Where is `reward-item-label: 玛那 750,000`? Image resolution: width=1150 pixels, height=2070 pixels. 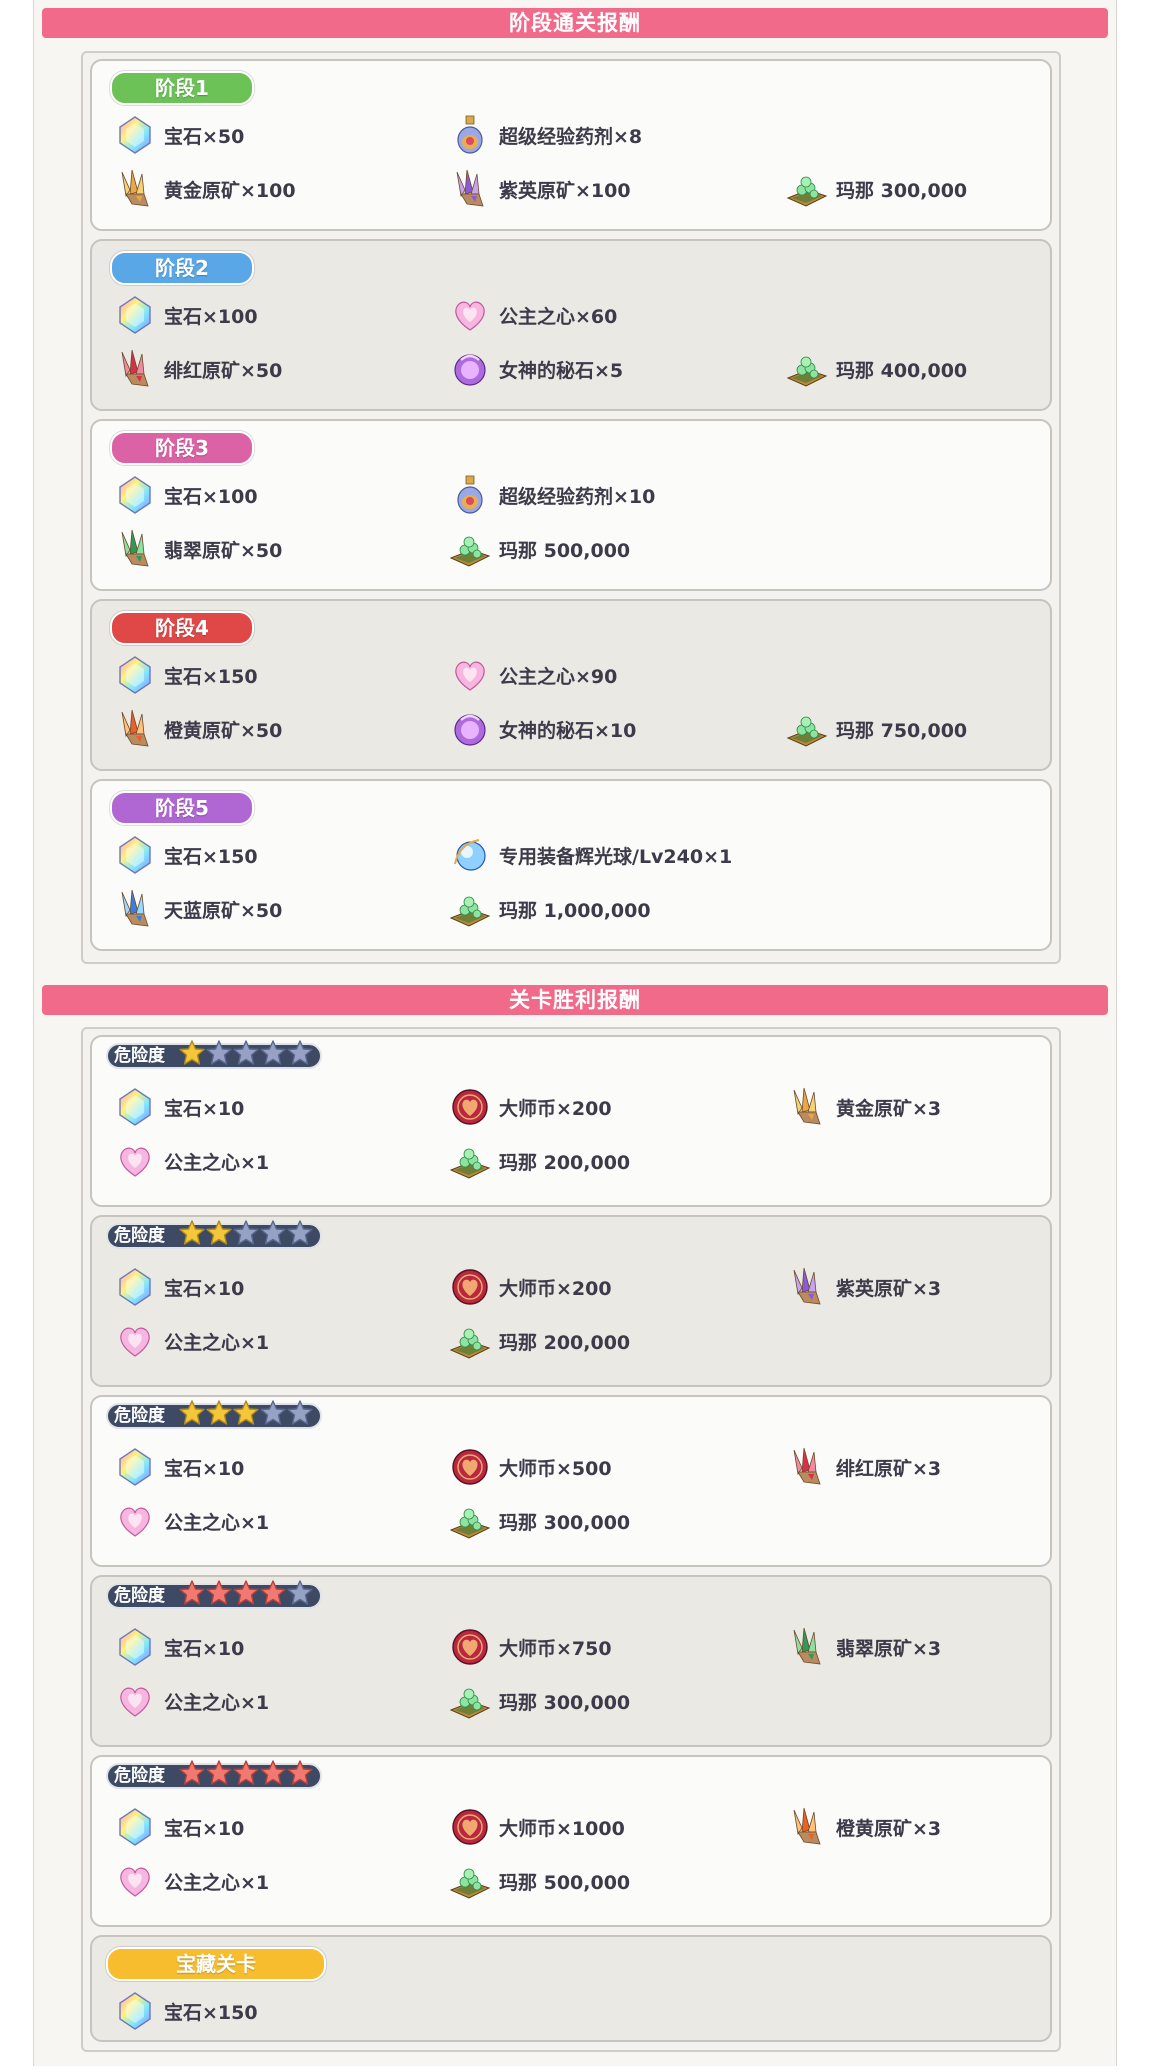 reward-item-label: 玛那 750,000 is located at coordinates (902, 730).